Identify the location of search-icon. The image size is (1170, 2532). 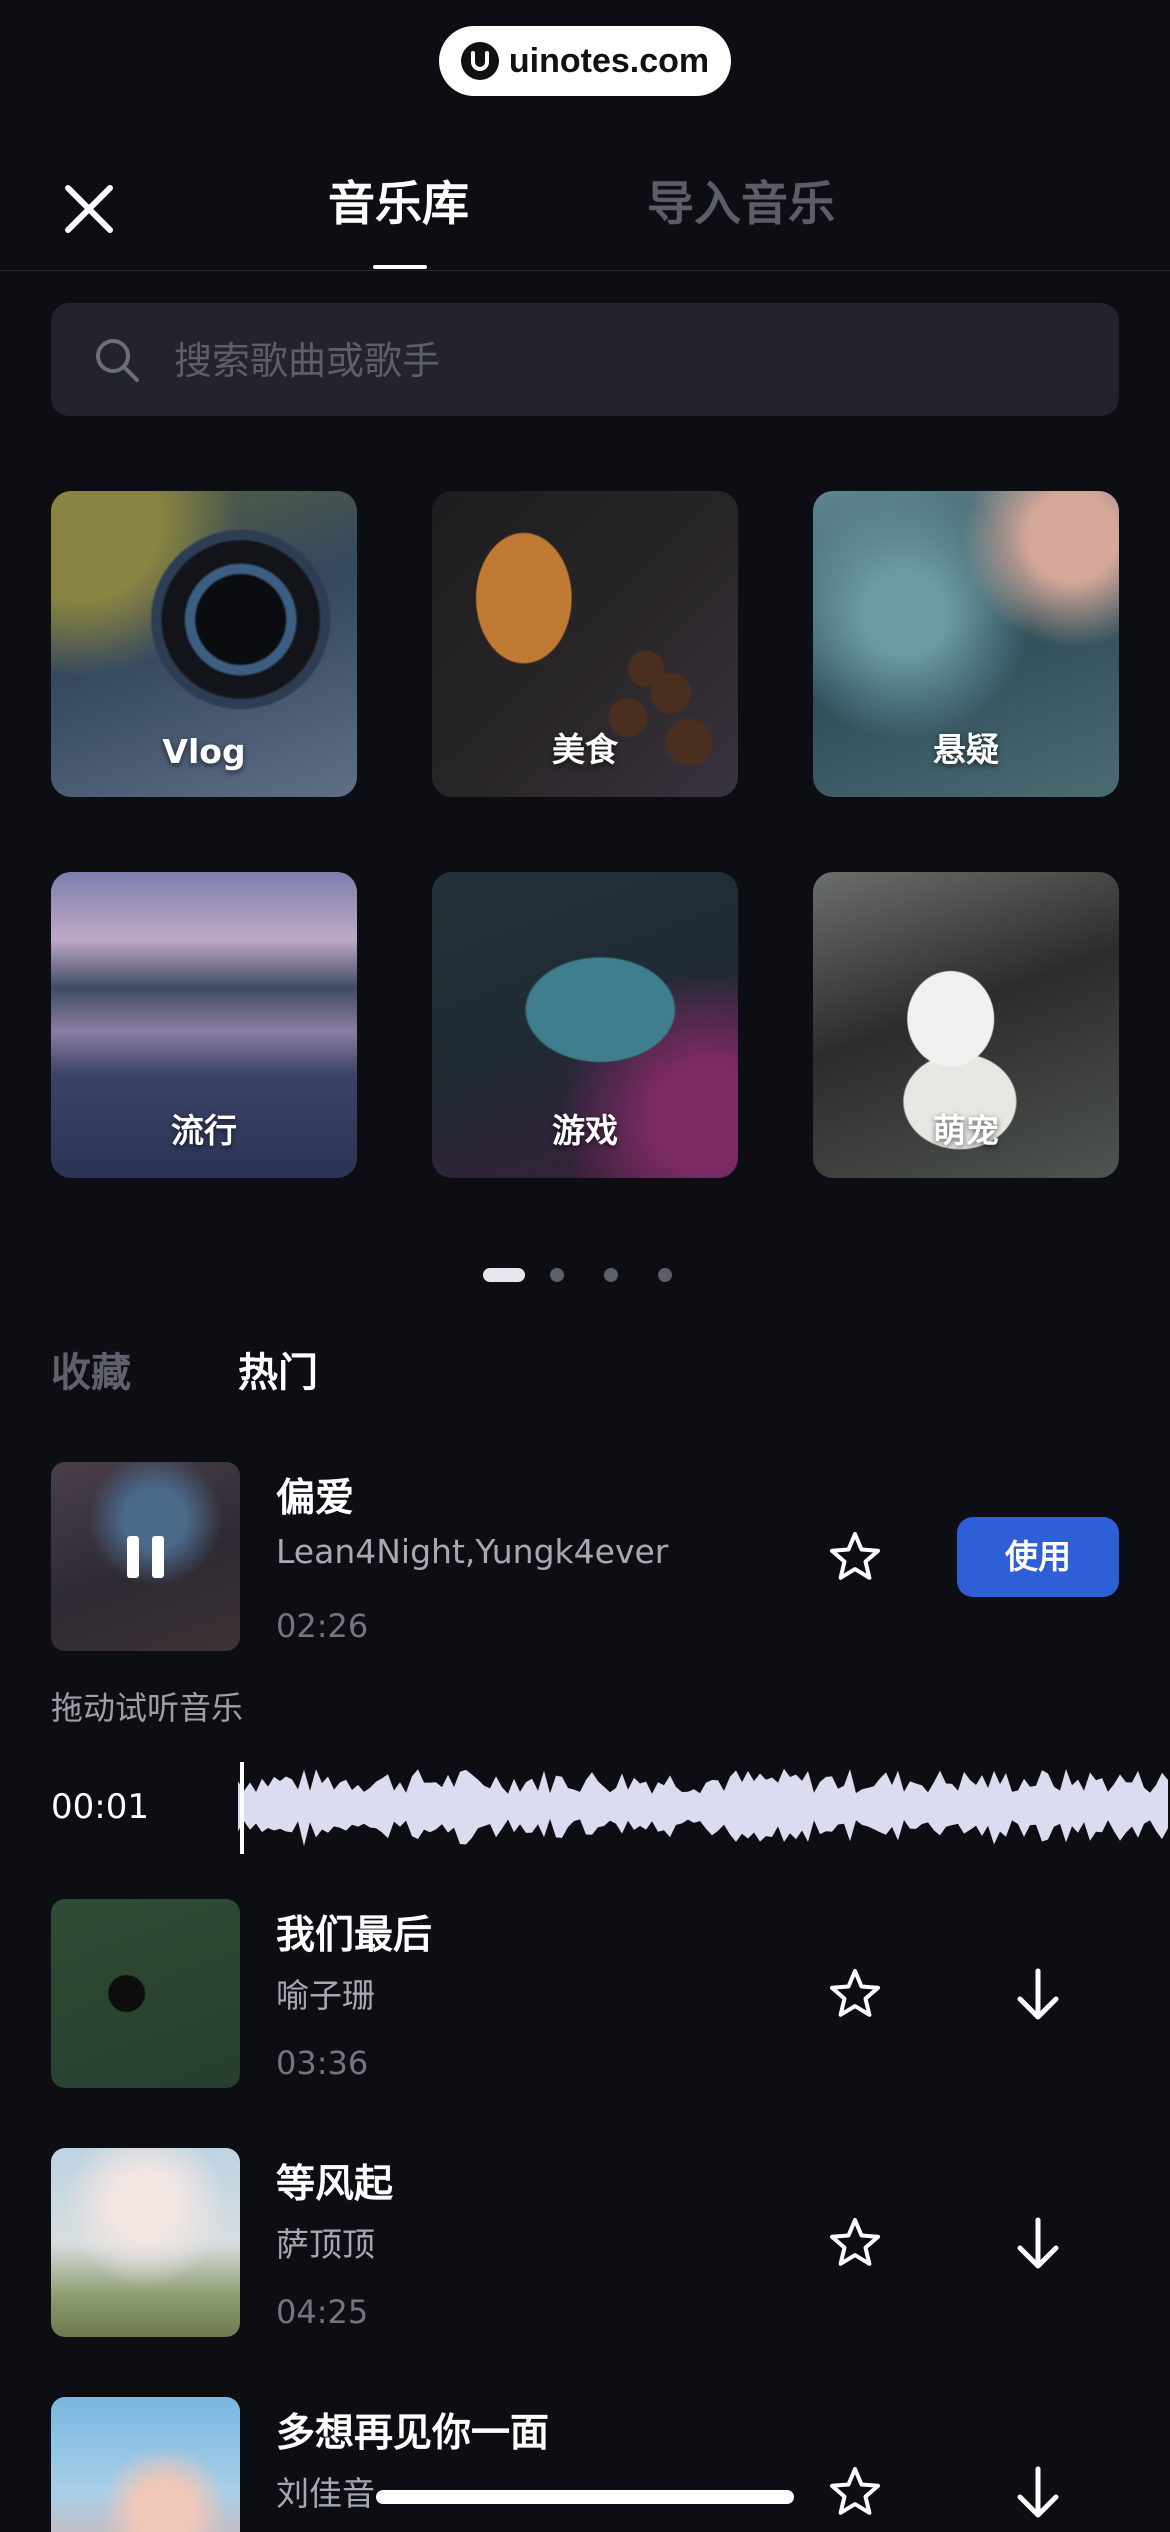
(117, 360).